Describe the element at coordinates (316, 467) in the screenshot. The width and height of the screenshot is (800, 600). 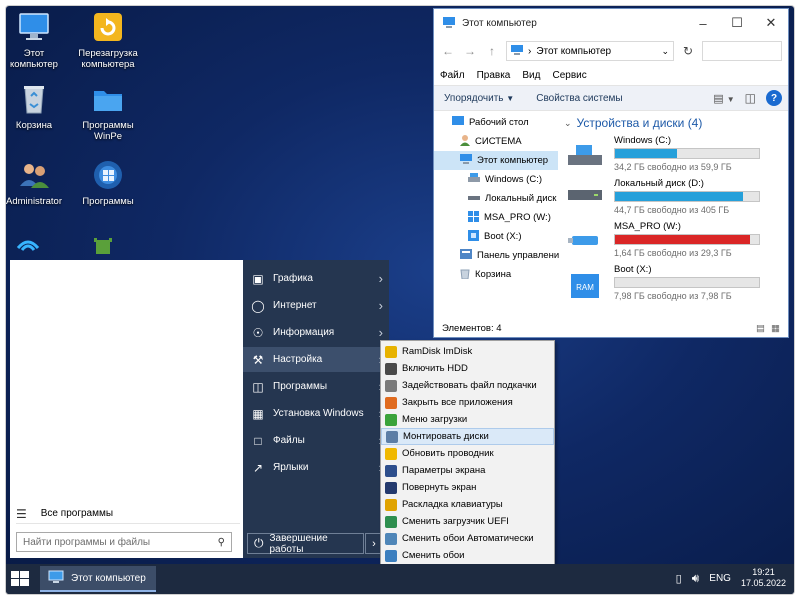
I see `start-category-item: ↗Ярлыки›` at that location.